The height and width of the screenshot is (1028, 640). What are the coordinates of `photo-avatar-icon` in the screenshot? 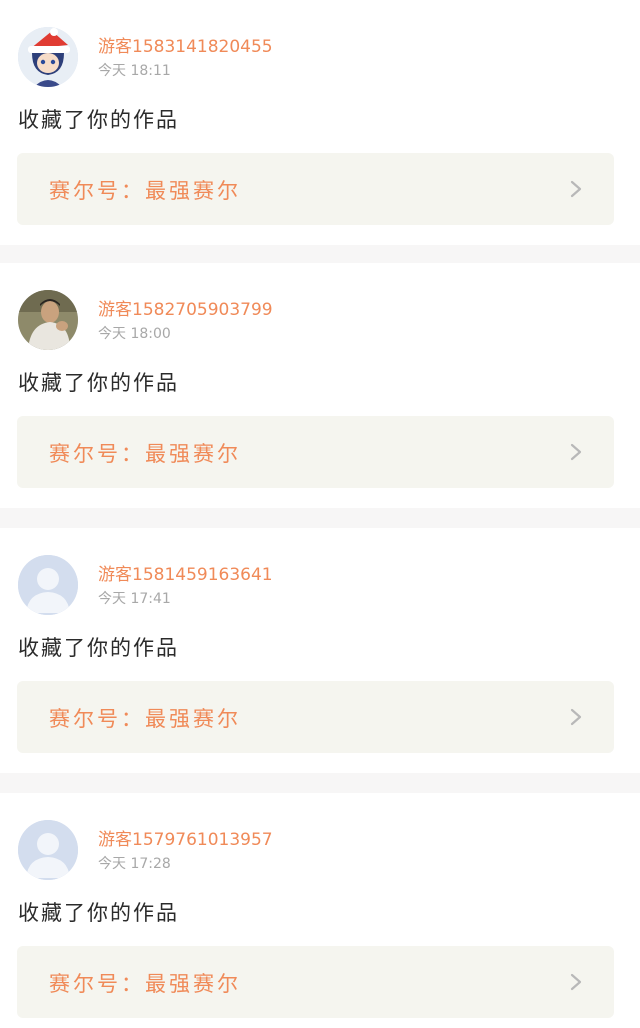 It's located at (48, 320).